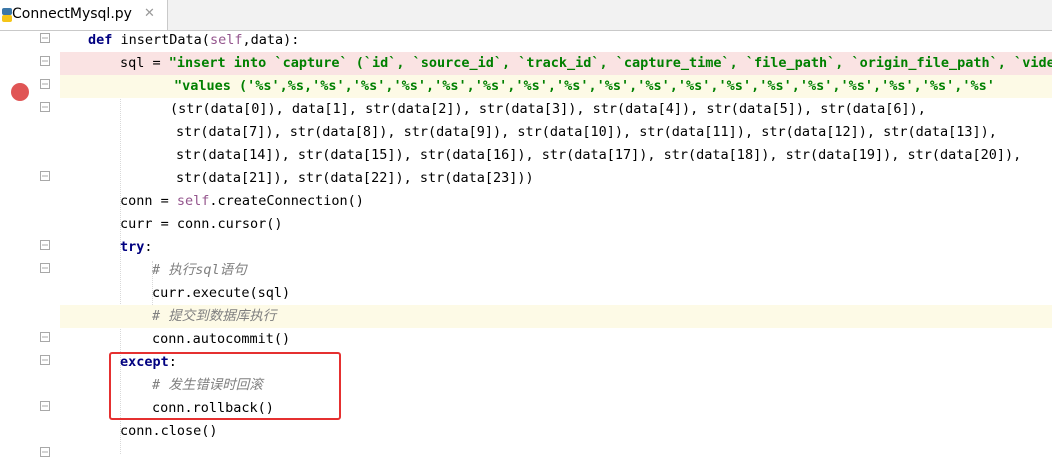  I want to click on code-line-11: # 执行sql语句, so click(556, 270).